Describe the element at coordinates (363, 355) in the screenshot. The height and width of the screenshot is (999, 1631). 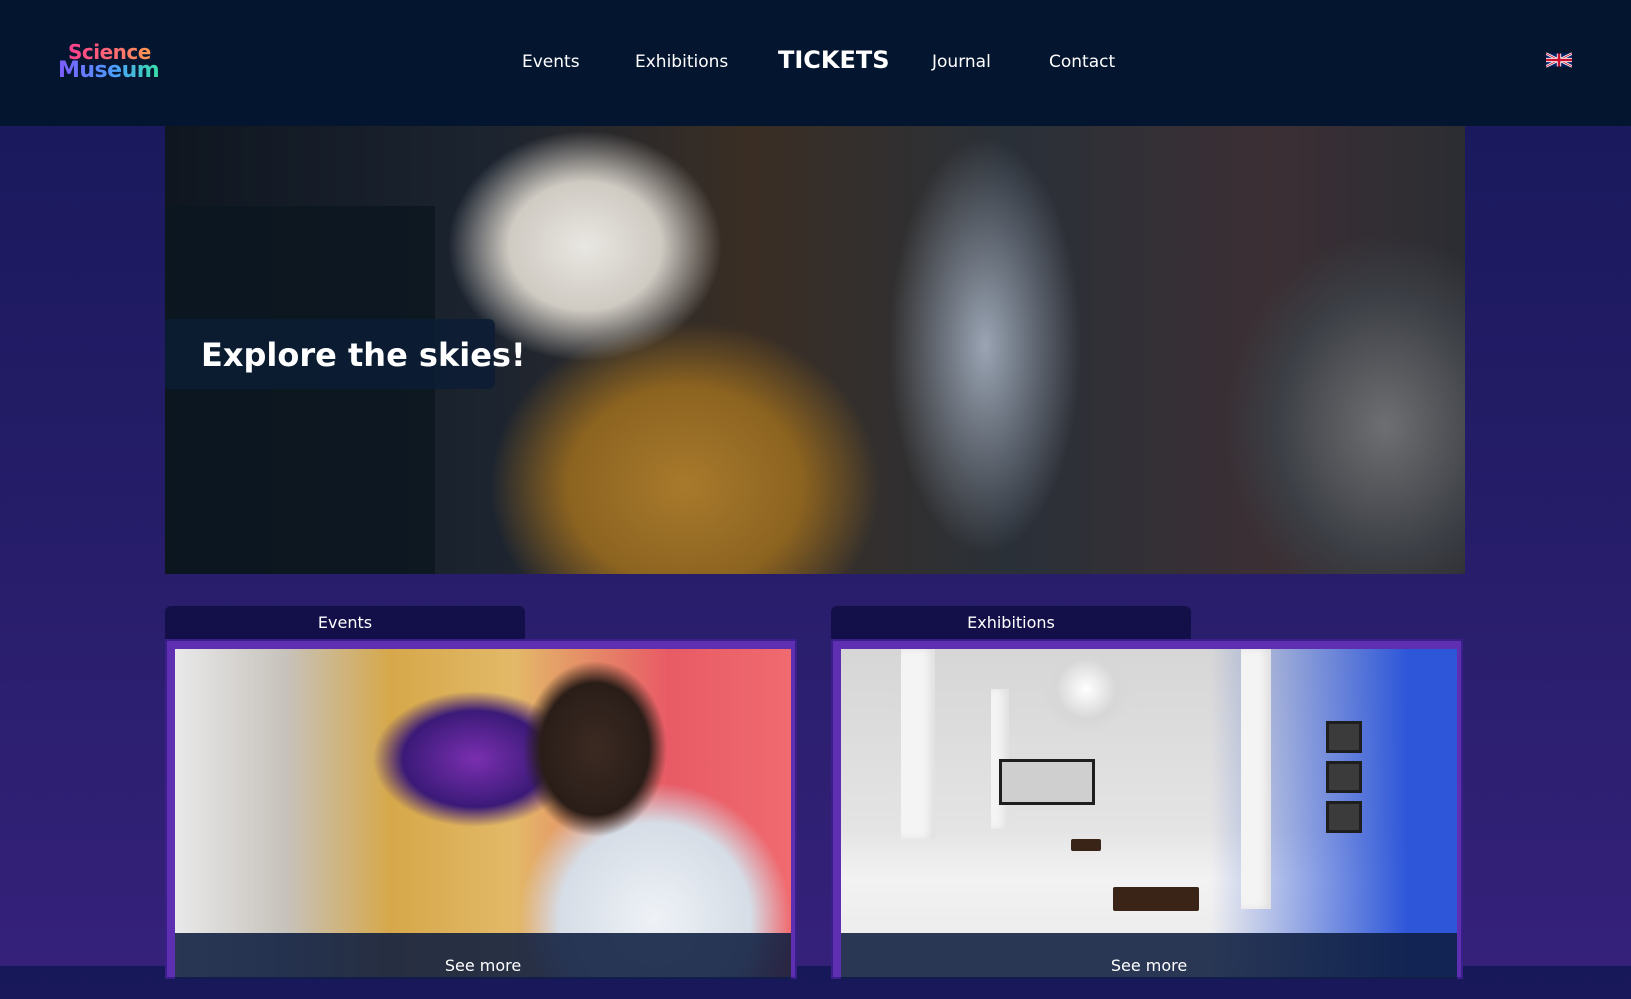
I see `hero-caption: Explore the skies!` at that location.